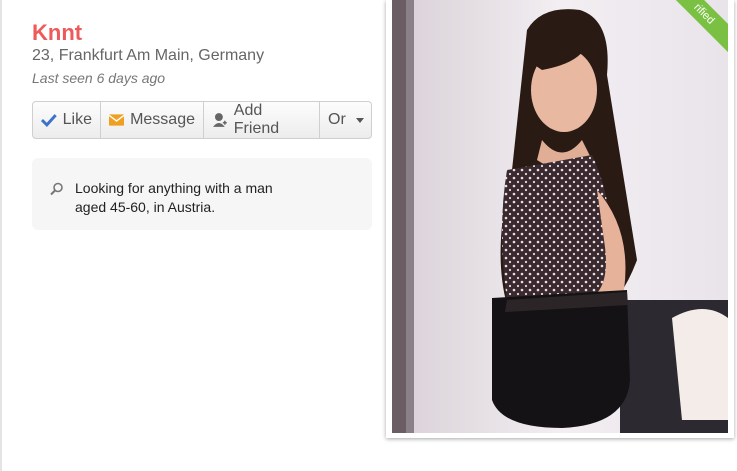 The width and height of the screenshot is (737, 471). What do you see at coordinates (1, 235) in the screenshot?
I see `page-left-border` at bounding box center [1, 235].